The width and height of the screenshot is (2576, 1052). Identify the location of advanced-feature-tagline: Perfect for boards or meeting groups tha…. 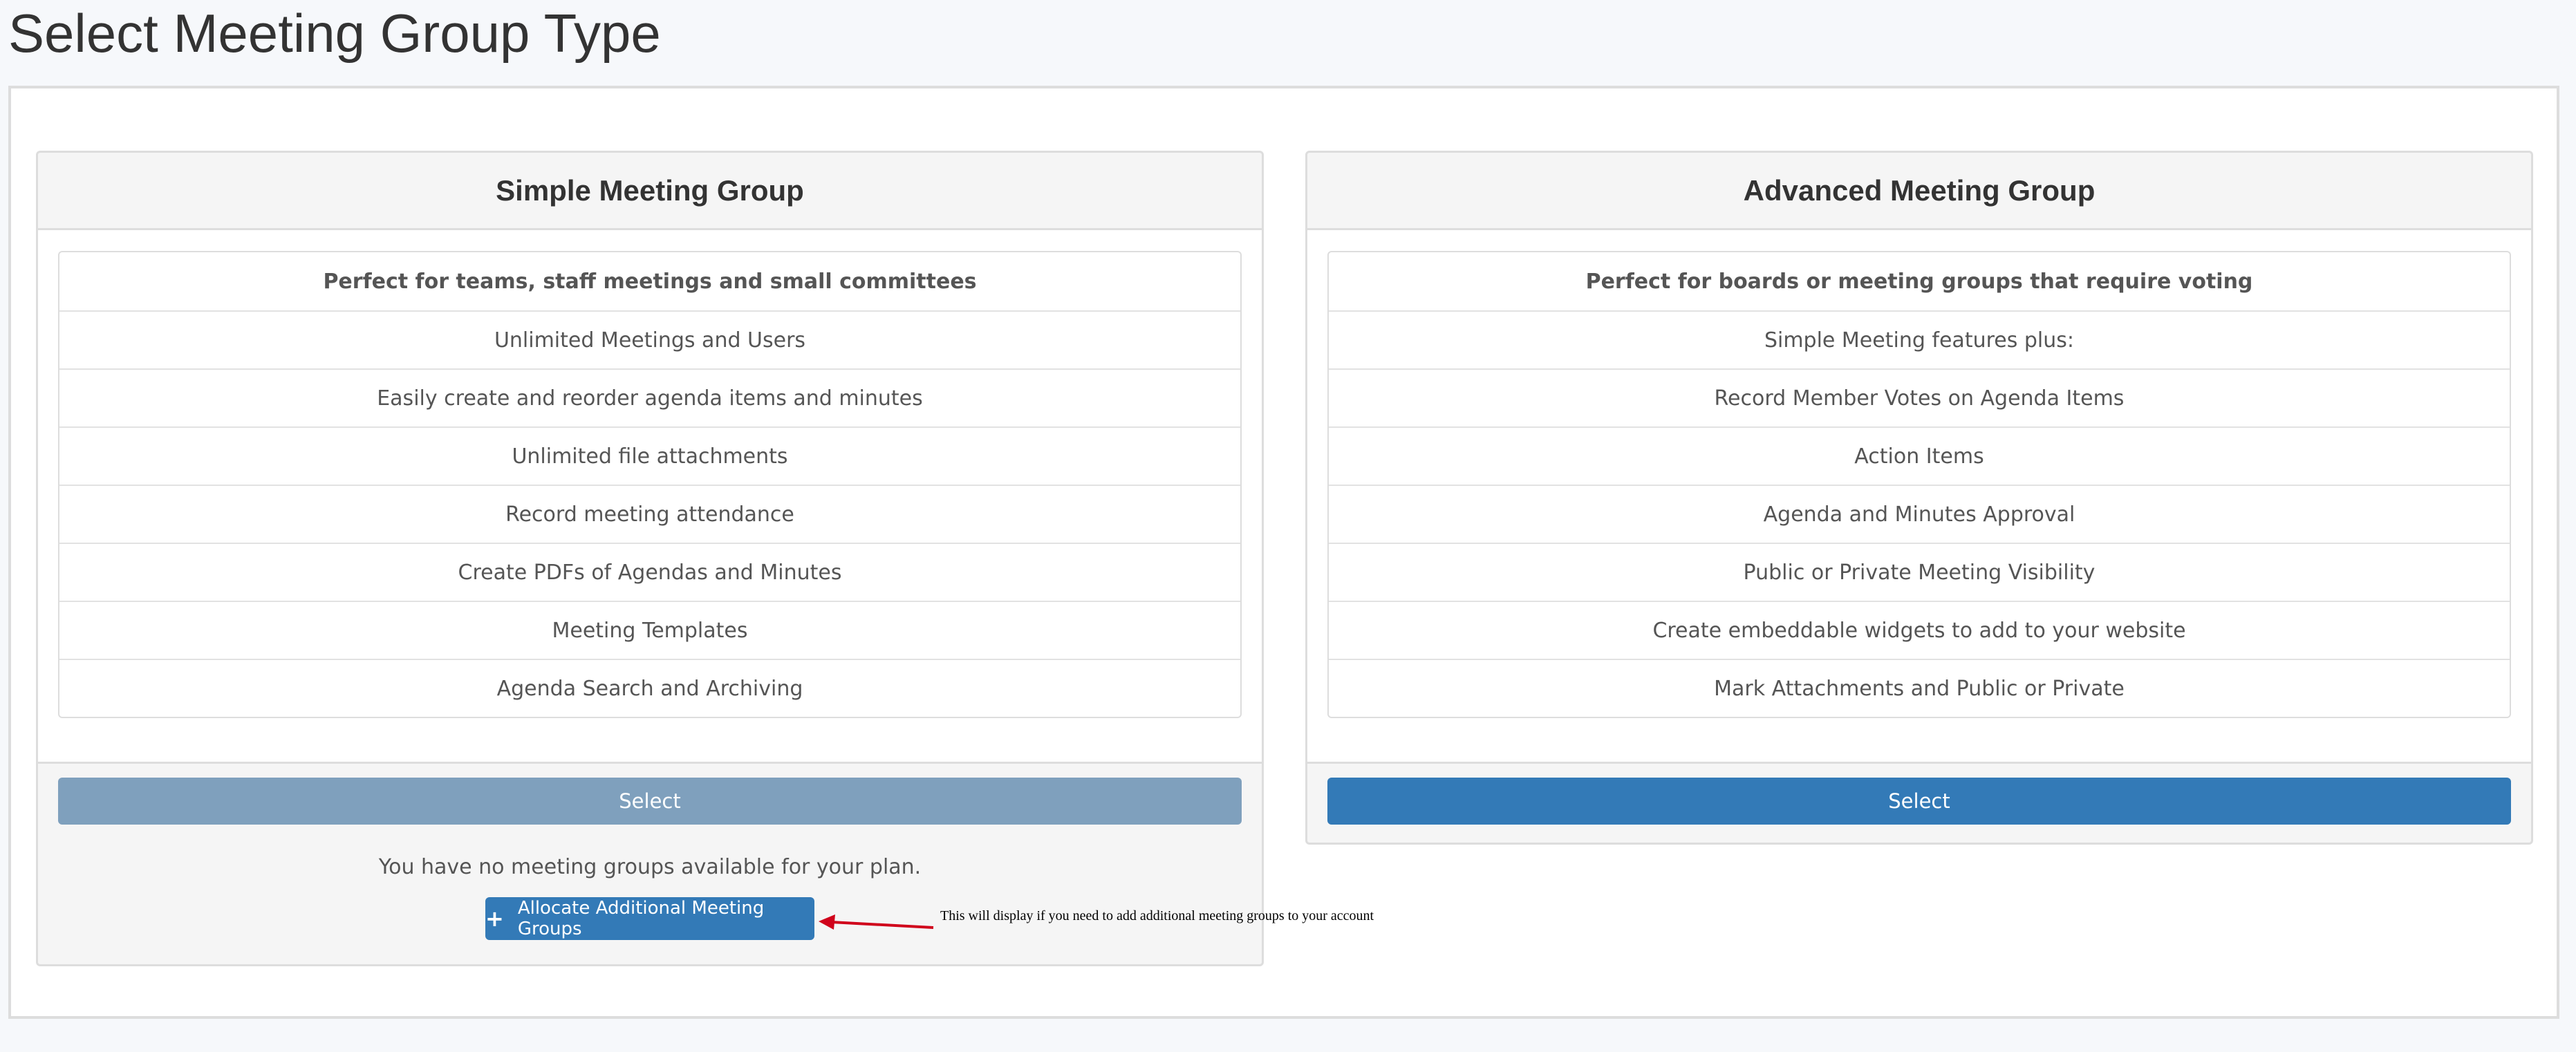
(1919, 281).